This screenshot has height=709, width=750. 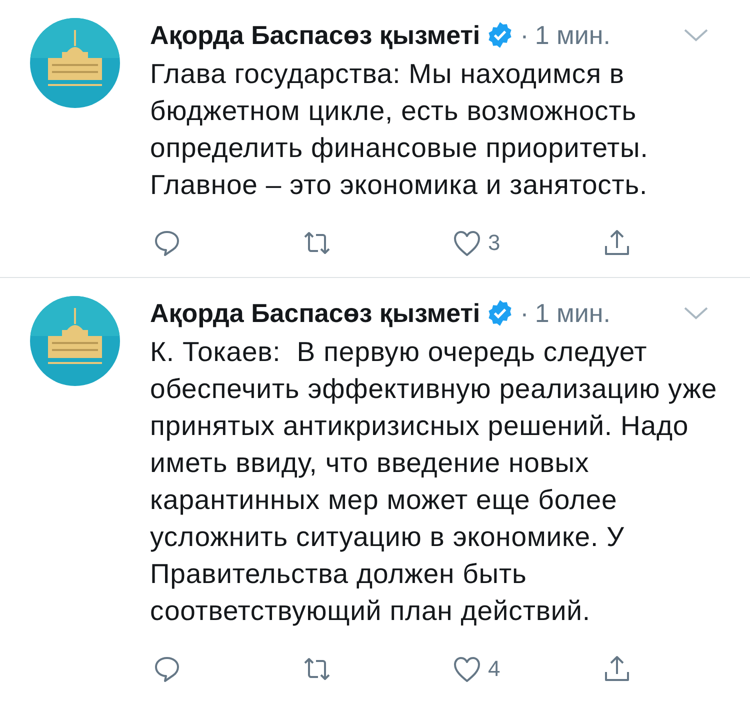 What do you see at coordinates (494, 669) in the screenshot?
I see `like-count: 4` at bounding box center [494, 669].